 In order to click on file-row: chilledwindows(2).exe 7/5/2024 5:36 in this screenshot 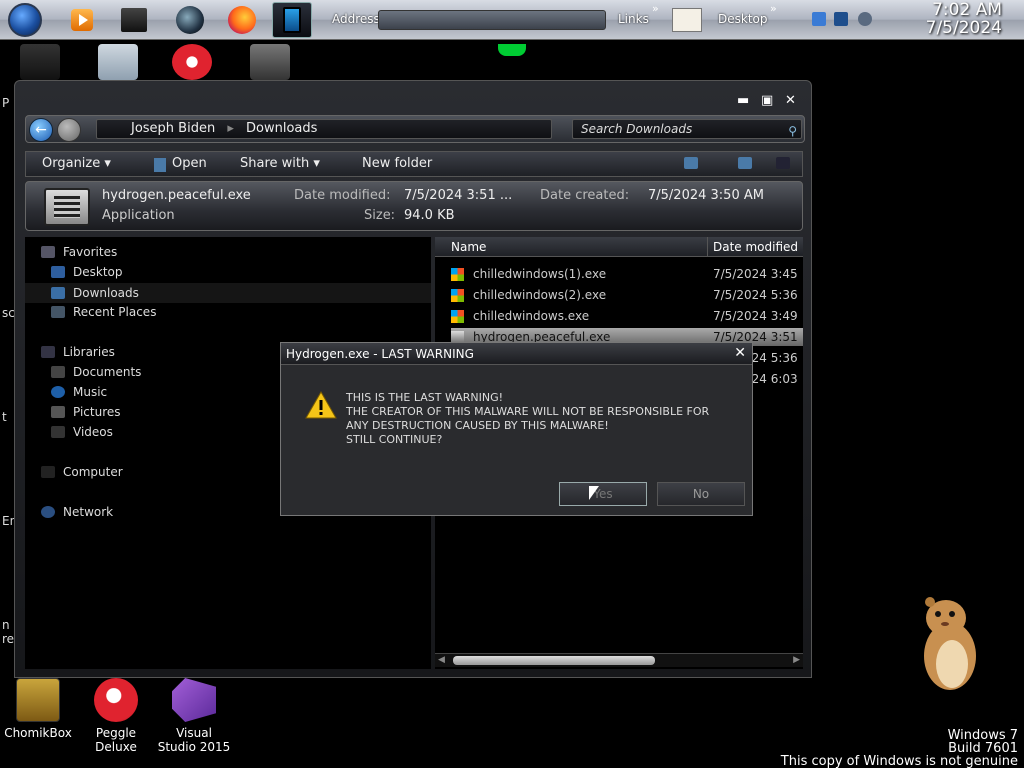, I will do `click(627, 295)`.